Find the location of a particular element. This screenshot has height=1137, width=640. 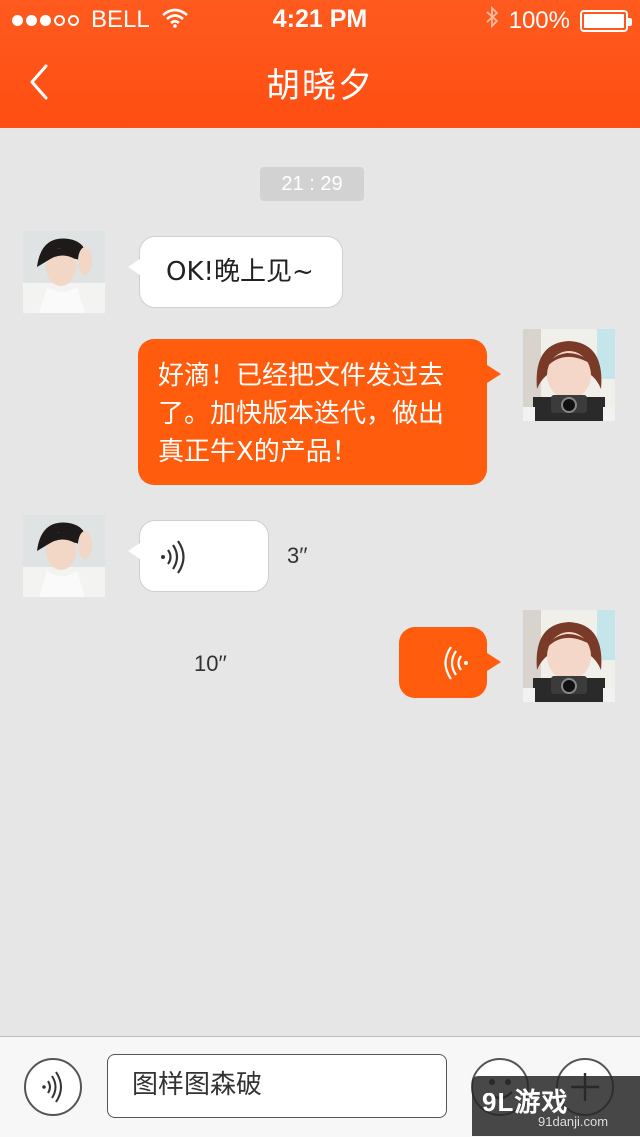

outgoing-message-bubble: 好滴！已经把文件发过去 了。加快版本迭代，做出 真正牛X的产品！ is located at coordinates (319, 412).